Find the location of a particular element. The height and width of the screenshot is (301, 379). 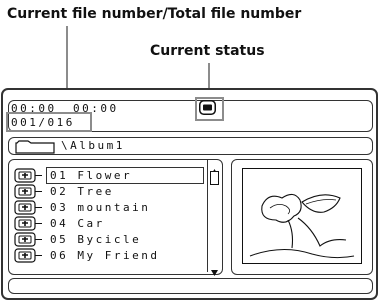

file-list-item-label: 04 Car is located at coordinates (77, 223).